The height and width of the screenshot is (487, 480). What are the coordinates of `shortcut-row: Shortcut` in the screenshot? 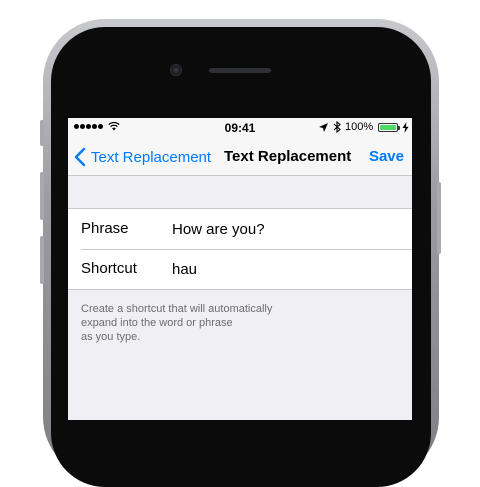 It's located at (240, 269).